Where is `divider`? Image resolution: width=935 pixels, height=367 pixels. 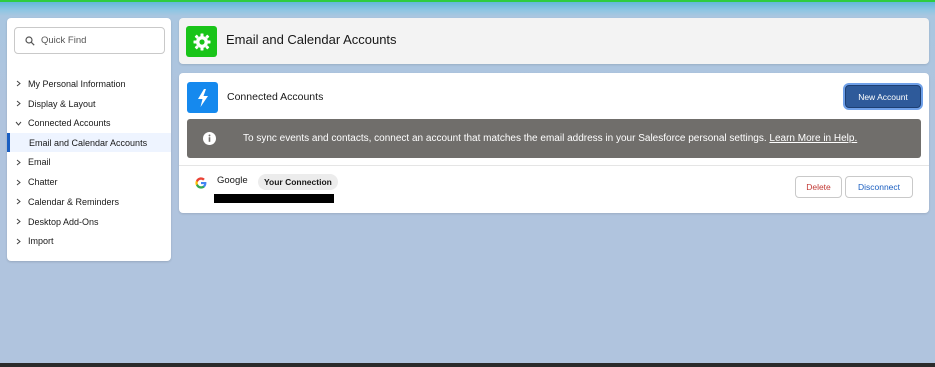
divider is located at coordinates (554, 165).